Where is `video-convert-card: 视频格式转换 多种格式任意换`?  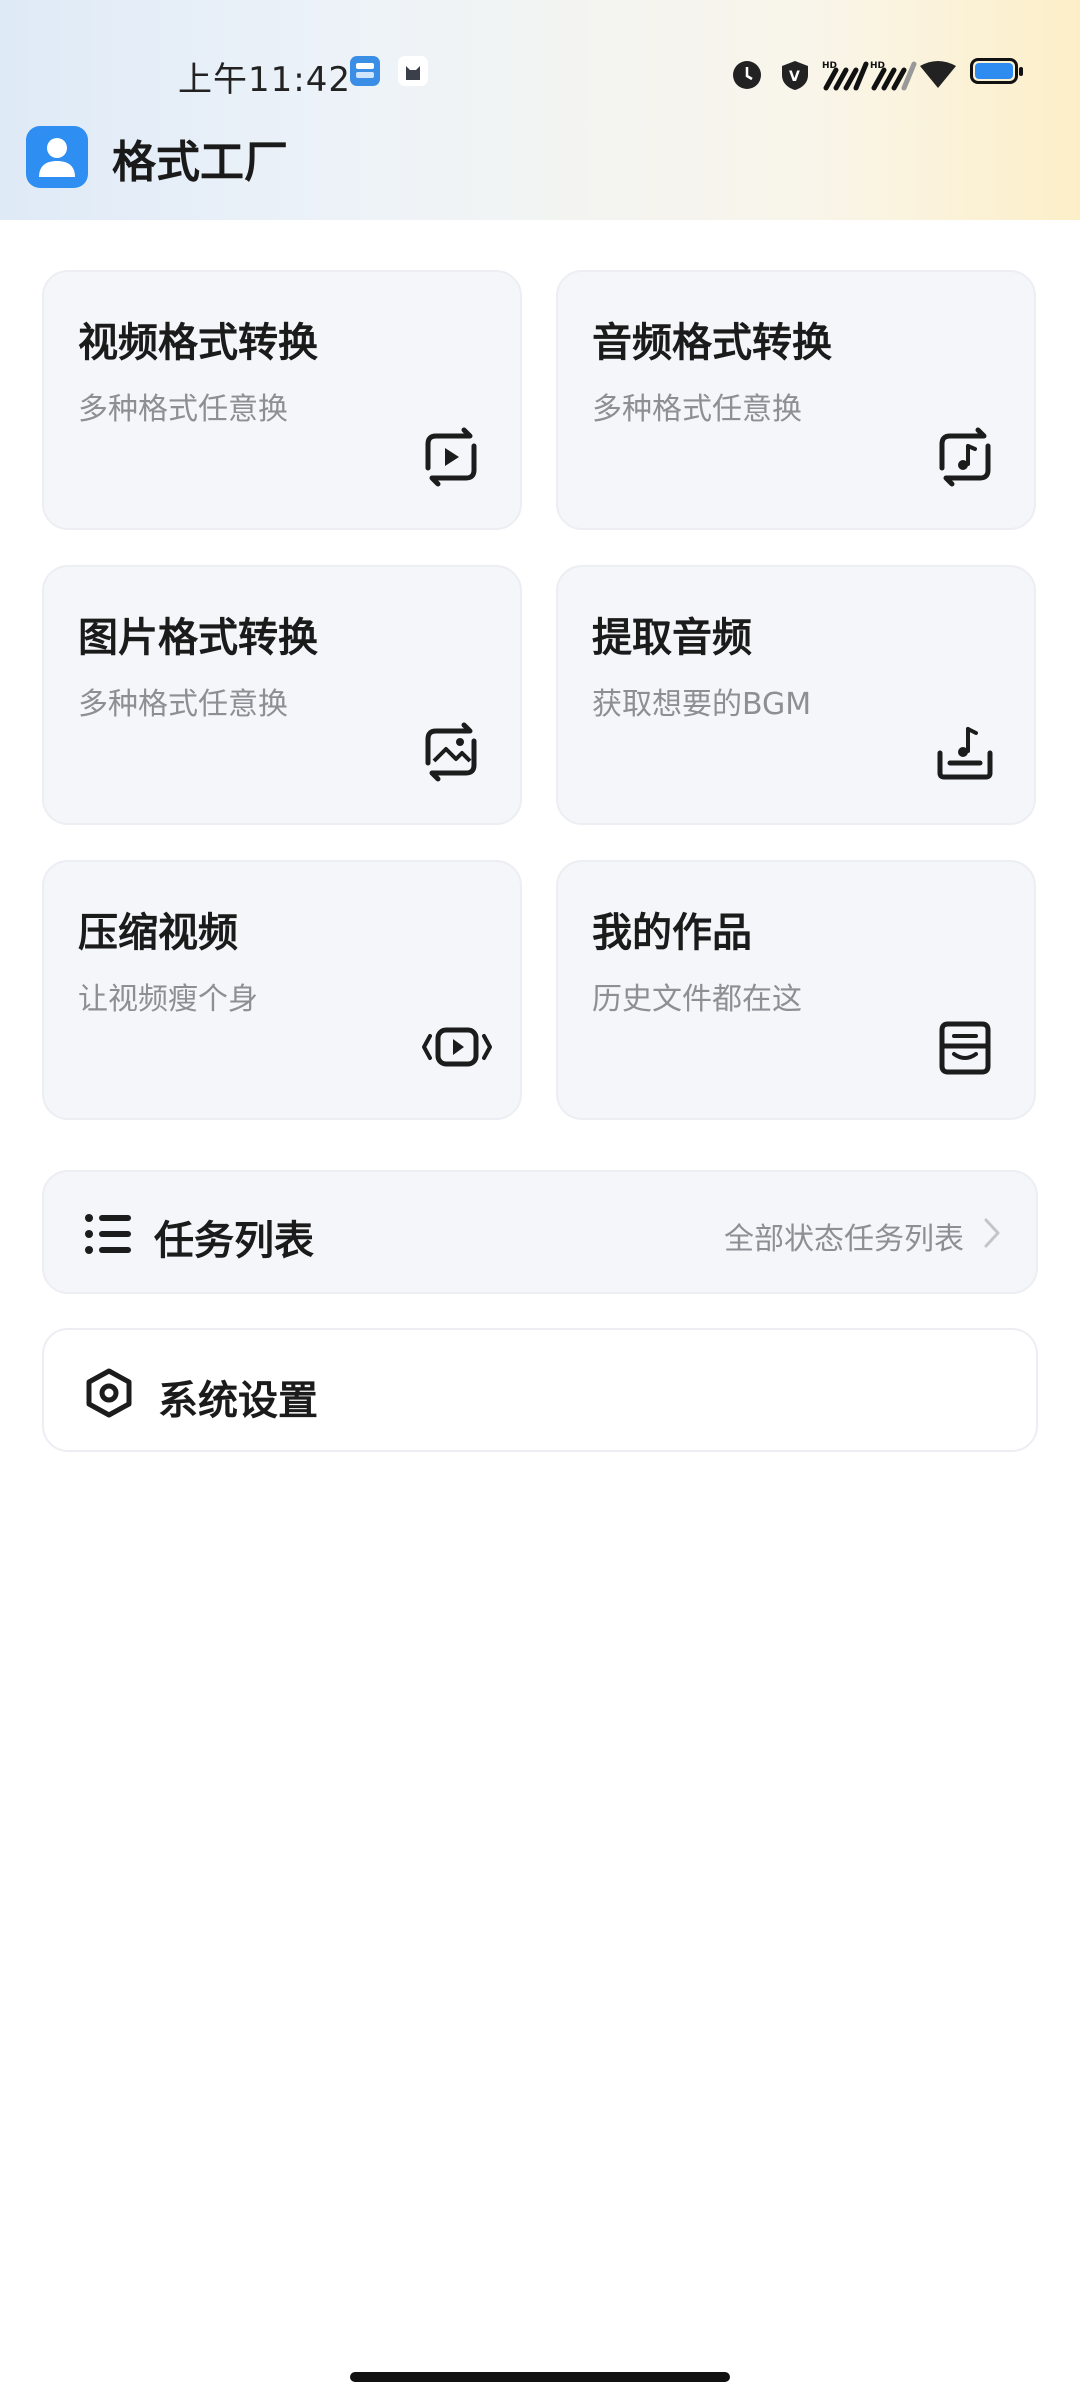 video-convert-card: 视频格式转换 多种格式任意换 is located at coordinates (282, 400).